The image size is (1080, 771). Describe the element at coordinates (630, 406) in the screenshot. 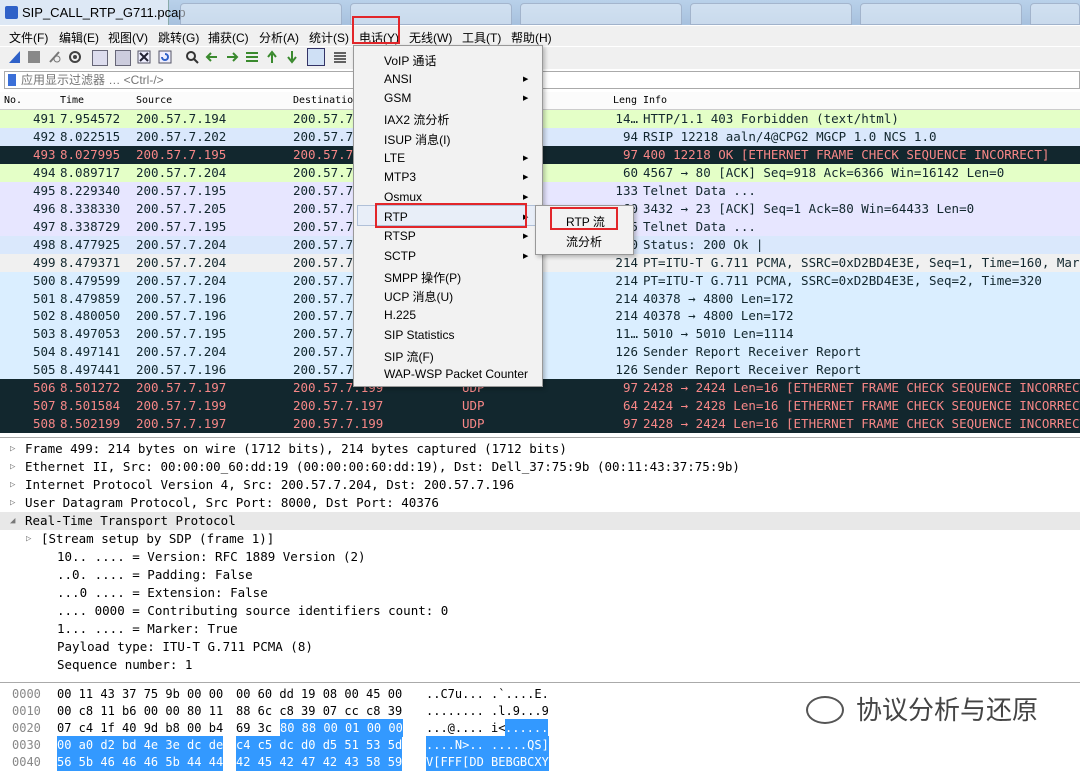

I see `packet-cell-len: 64` at that location.